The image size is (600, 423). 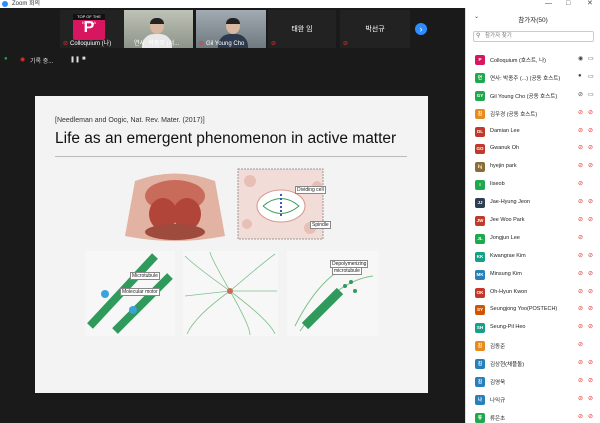 What do you see at coordinates (84, 59) in the screenshot?
I see `stop-recording-button: ■` at bounding box center [84, 59].